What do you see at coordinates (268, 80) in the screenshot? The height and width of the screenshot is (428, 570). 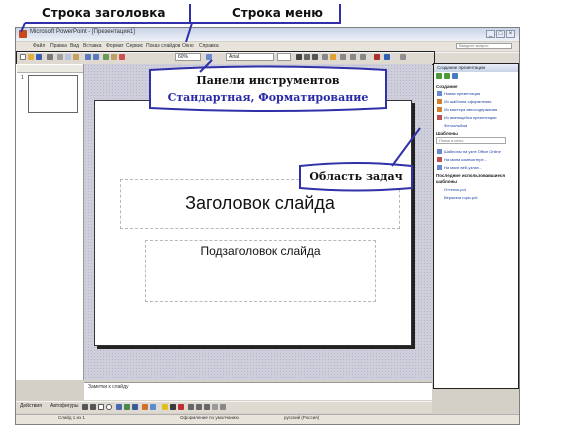 I see `annotation-toolbars-line1: Панели инструментов` at bounding box center [268, 80].